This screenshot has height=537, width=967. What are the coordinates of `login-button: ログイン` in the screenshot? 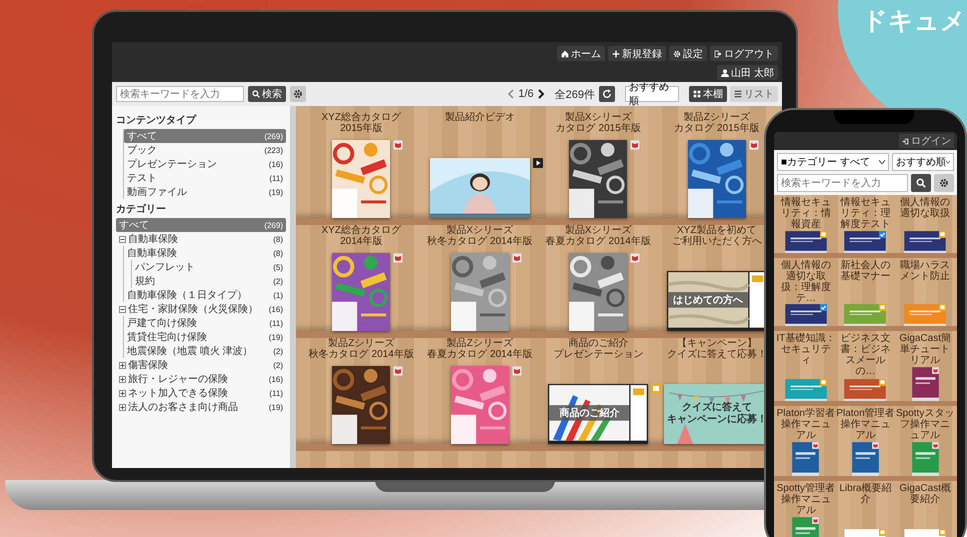 It's located at (926, 141).